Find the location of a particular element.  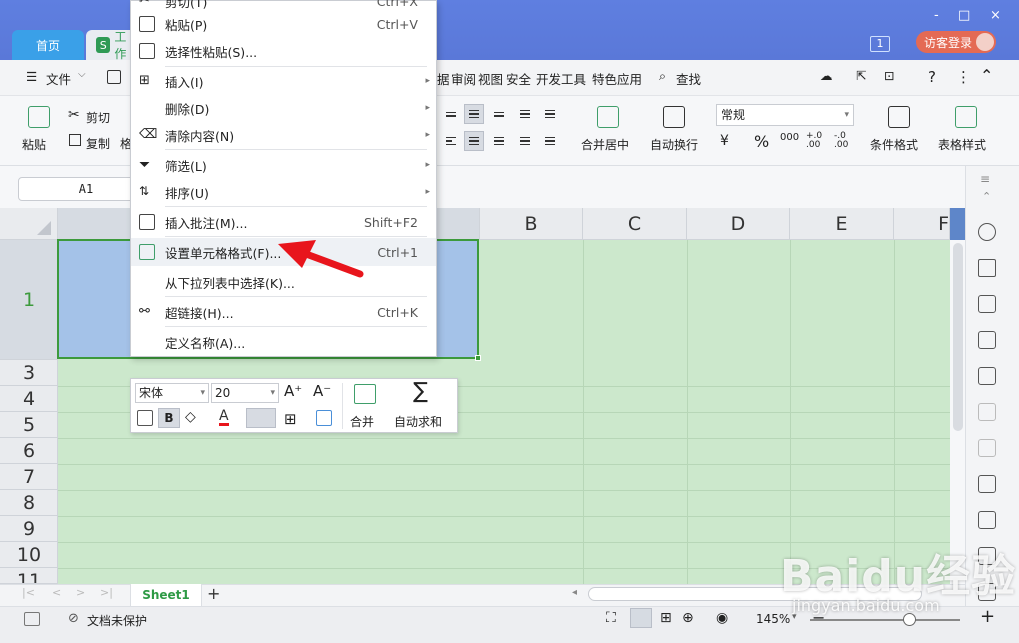

row-header-1: 1 is located at coordinates (29, 300).